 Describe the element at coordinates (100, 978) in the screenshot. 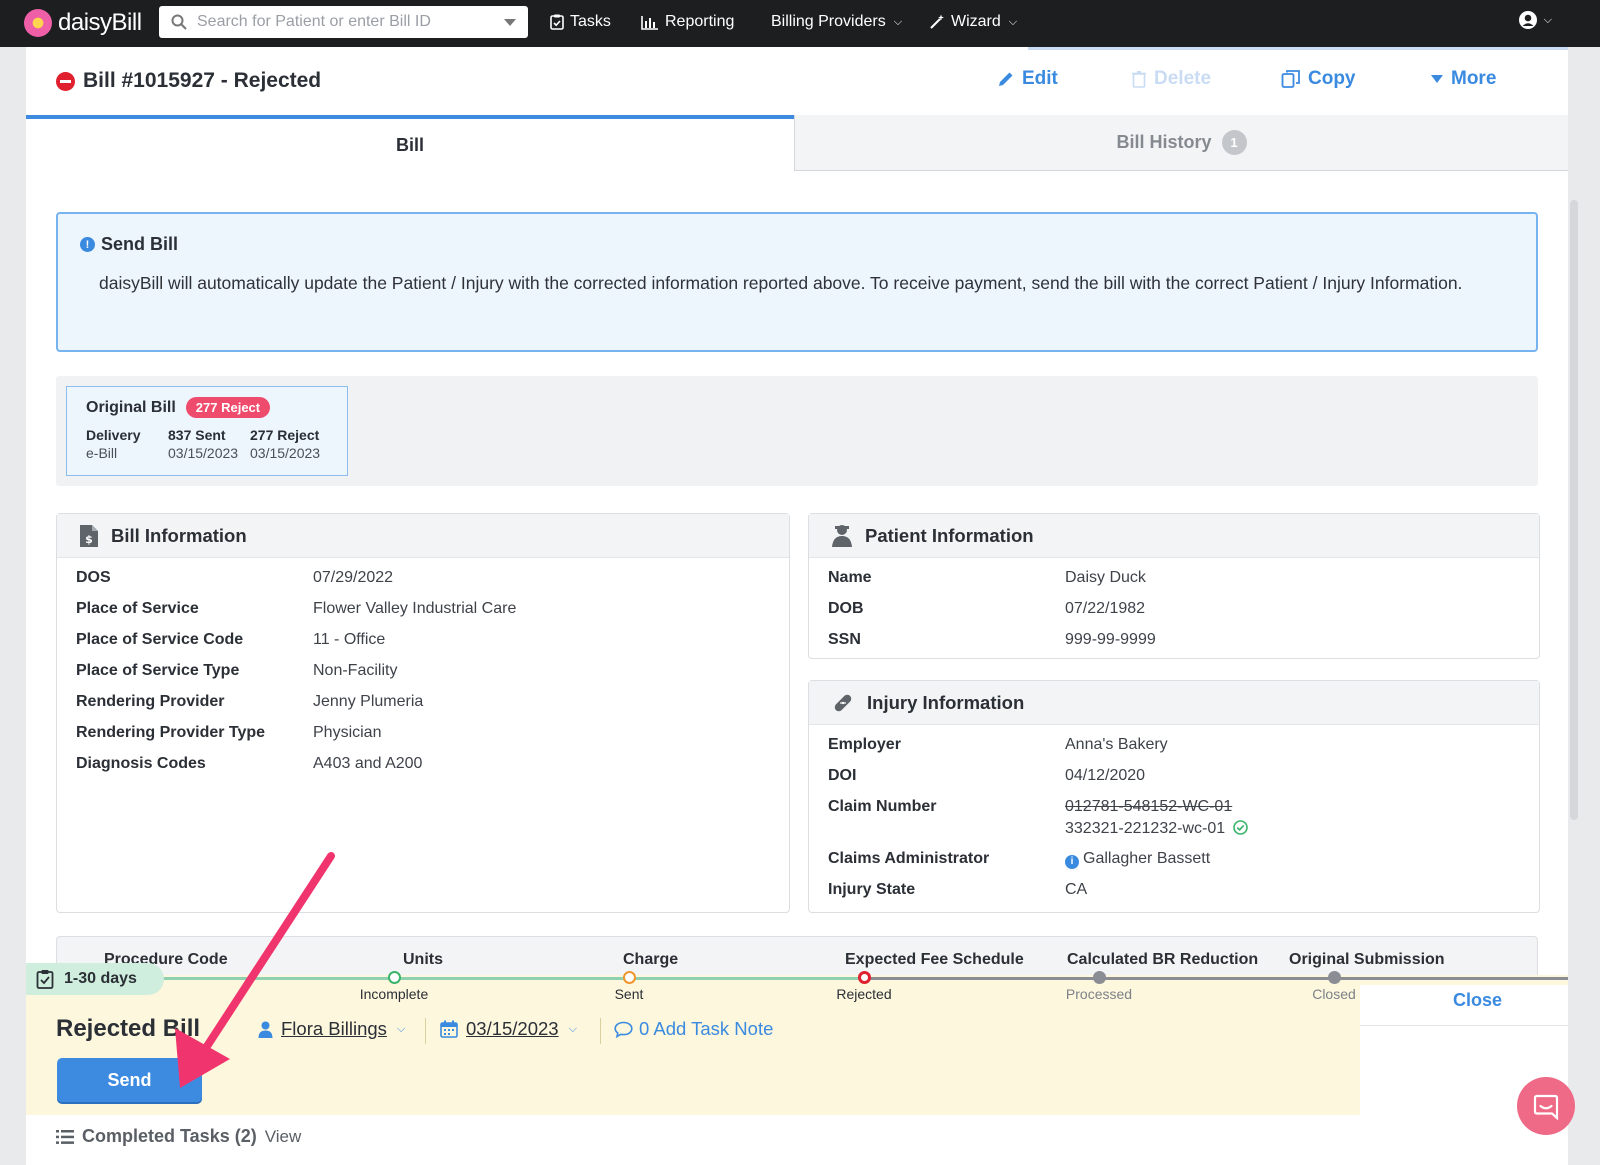

I see `aging-days: 1-30 days` at that location.